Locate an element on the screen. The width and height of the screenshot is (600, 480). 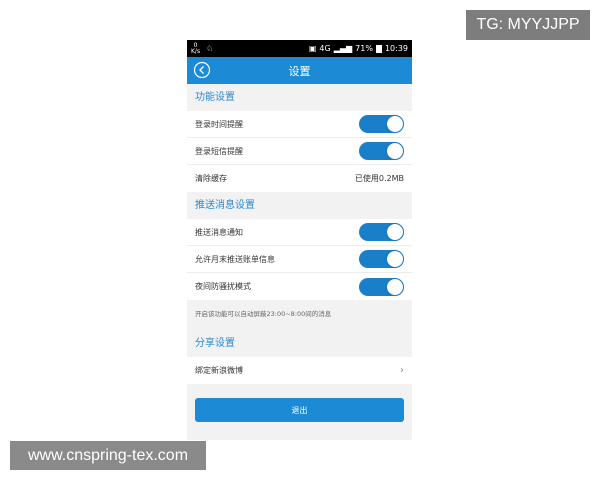
settings-row-clear-cache: 清除缓存 已使用0.2MB is located at coordinates (299, 178).